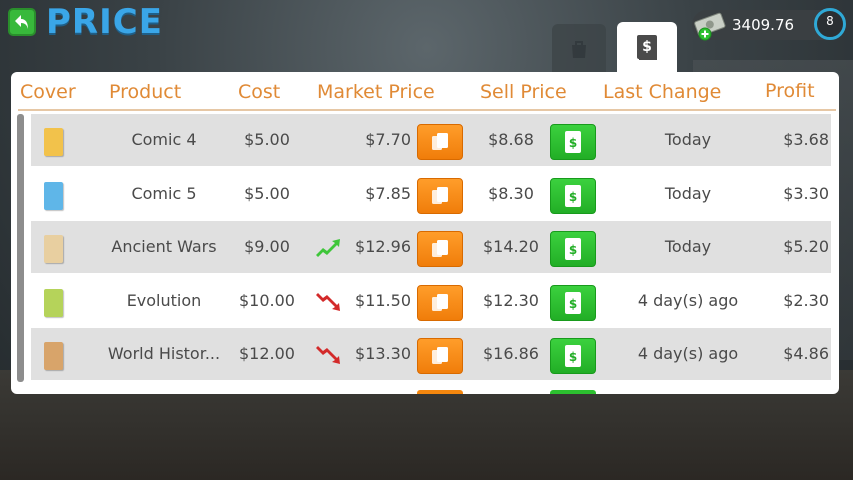 The width and height of the screenshot is (853, 480). I want to click on profit-value: $5.20, so click(806, 246).